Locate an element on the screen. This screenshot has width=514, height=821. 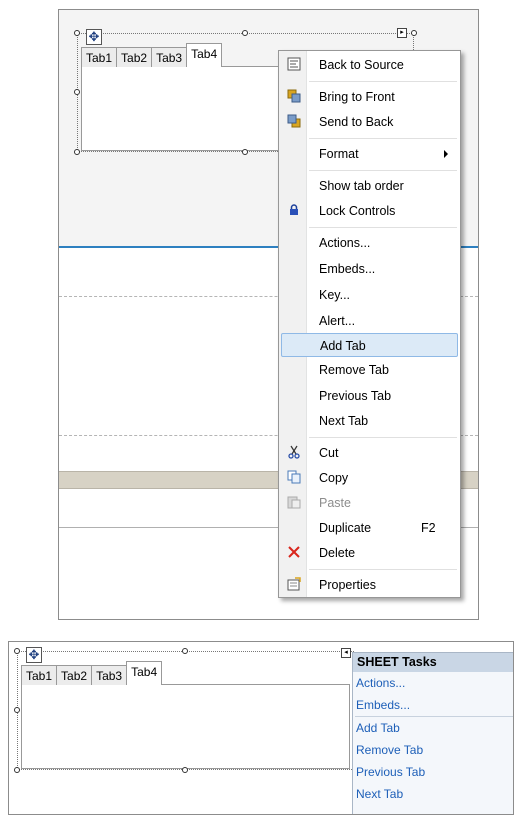
menu-item-label: Add Tab is located at coordinates (343, 346).